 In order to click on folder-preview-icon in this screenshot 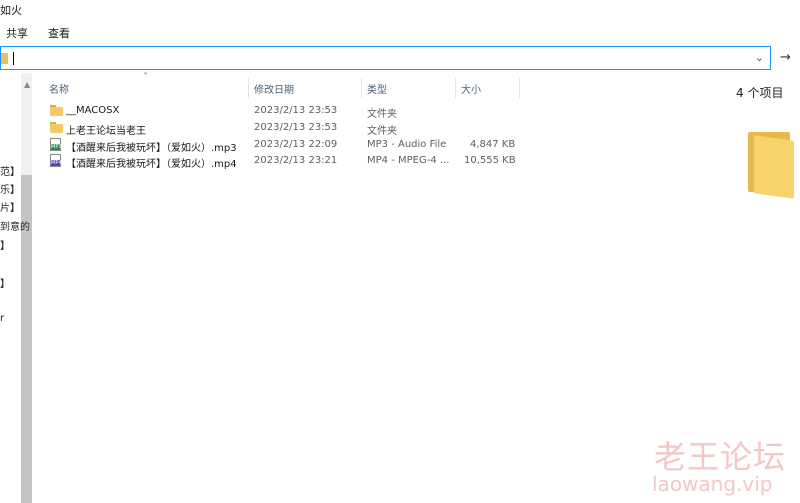, I will do `click(772, 162)`.